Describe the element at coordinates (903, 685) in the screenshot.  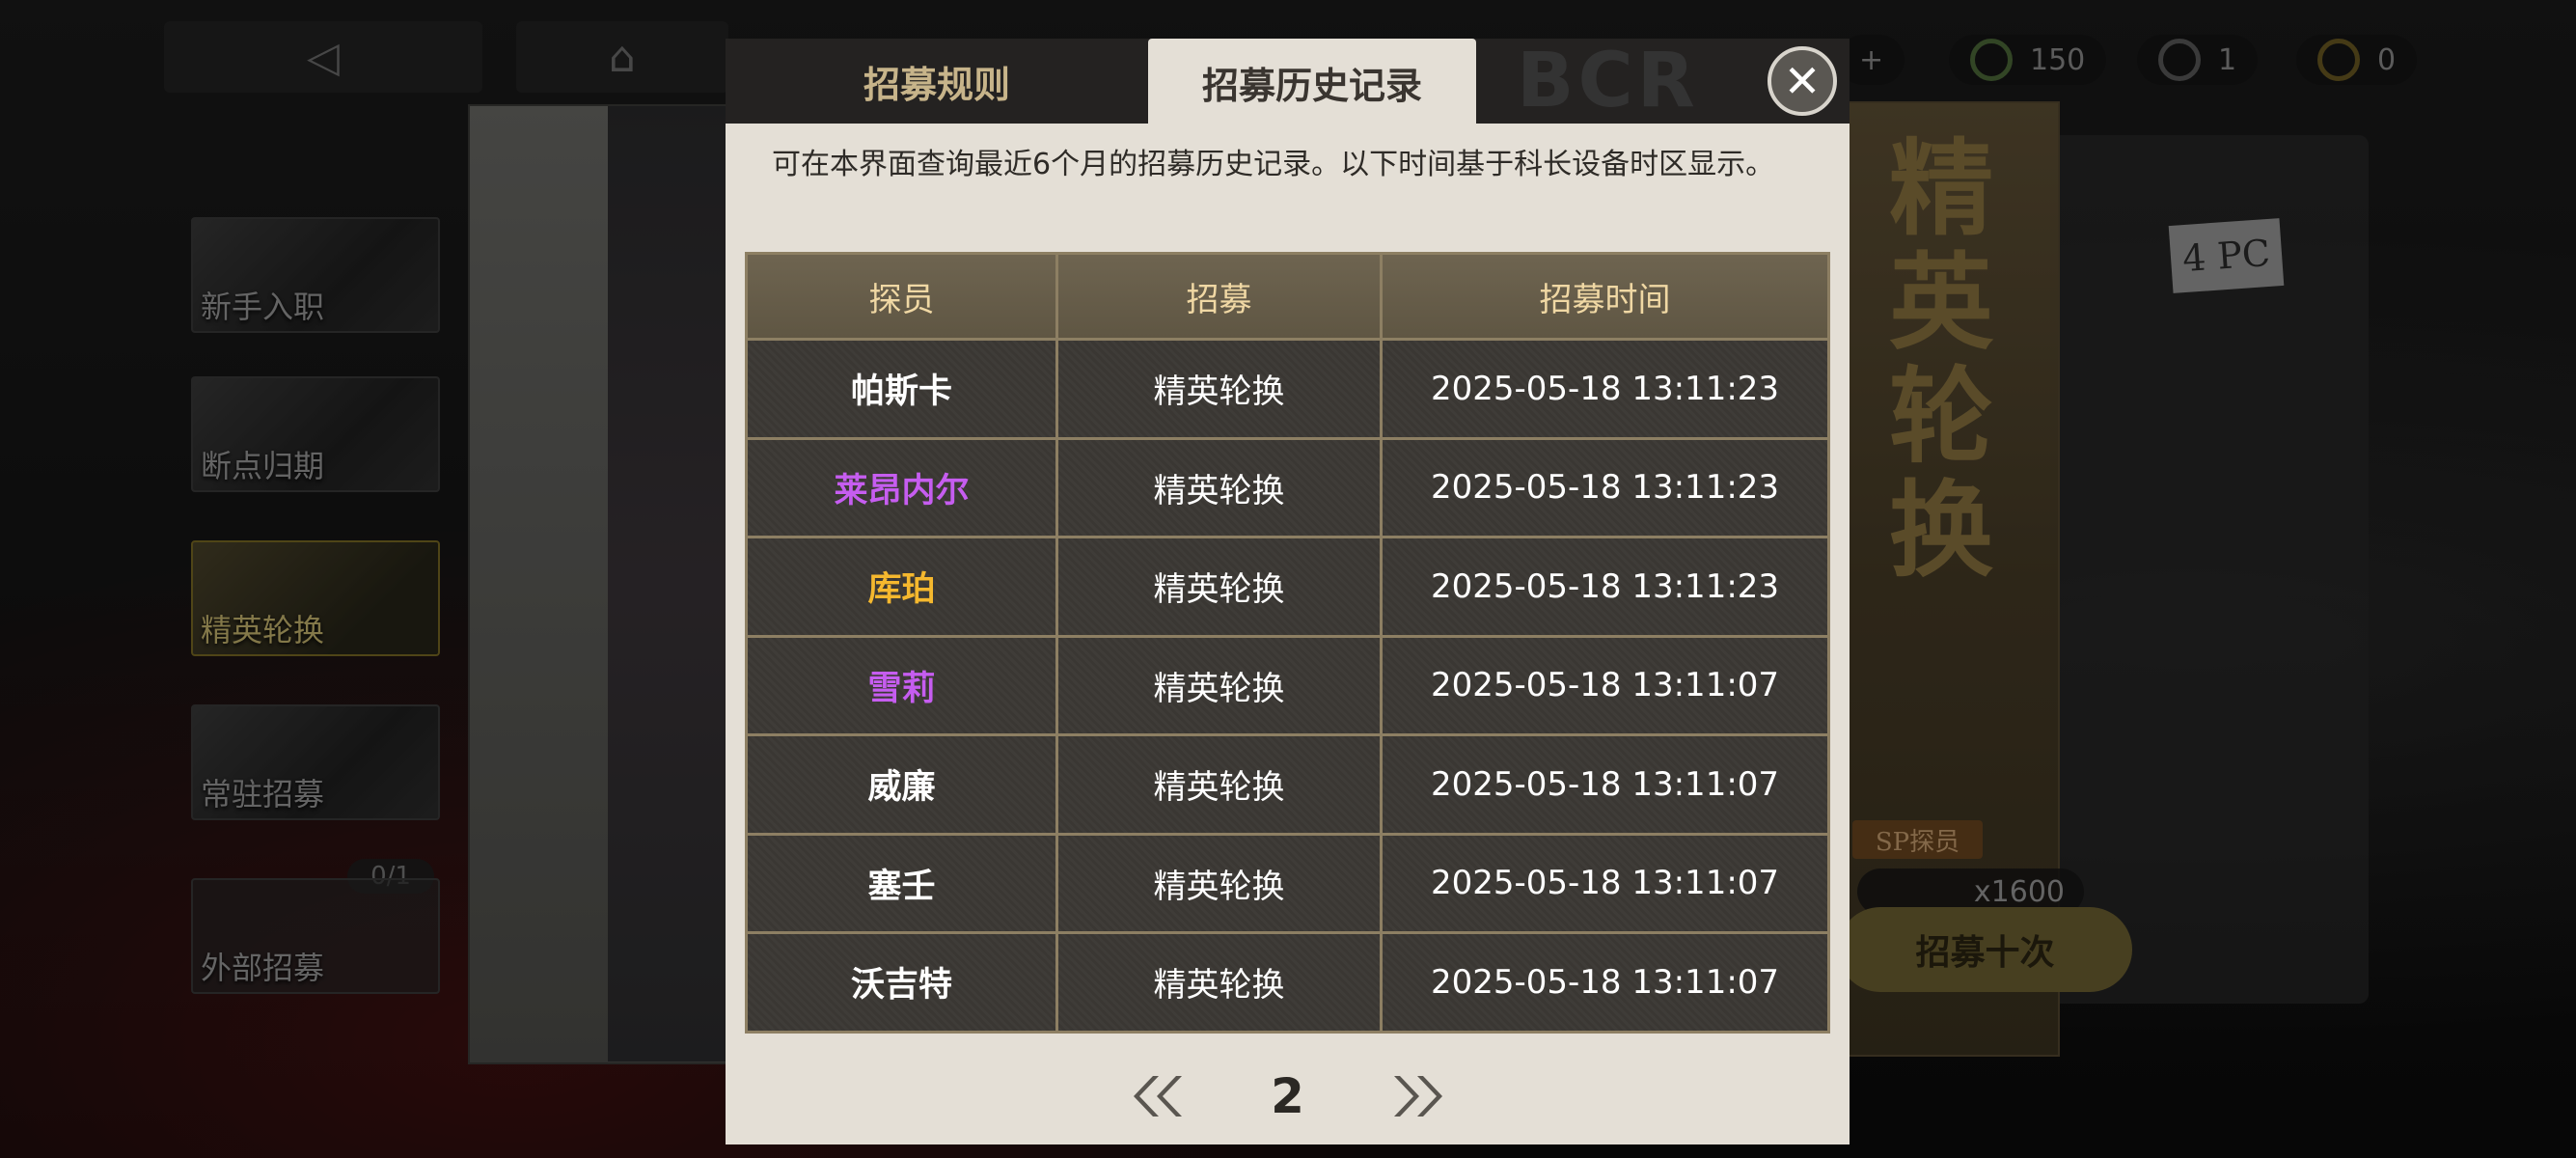
I see `agent-name: 雪莉` at that location.